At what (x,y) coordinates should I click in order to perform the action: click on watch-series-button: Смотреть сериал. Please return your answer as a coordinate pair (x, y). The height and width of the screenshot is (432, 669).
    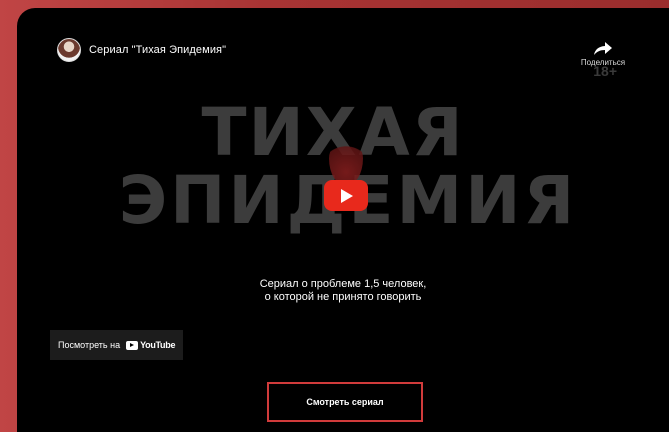
    Looking at the image, I should click on (345, 402).